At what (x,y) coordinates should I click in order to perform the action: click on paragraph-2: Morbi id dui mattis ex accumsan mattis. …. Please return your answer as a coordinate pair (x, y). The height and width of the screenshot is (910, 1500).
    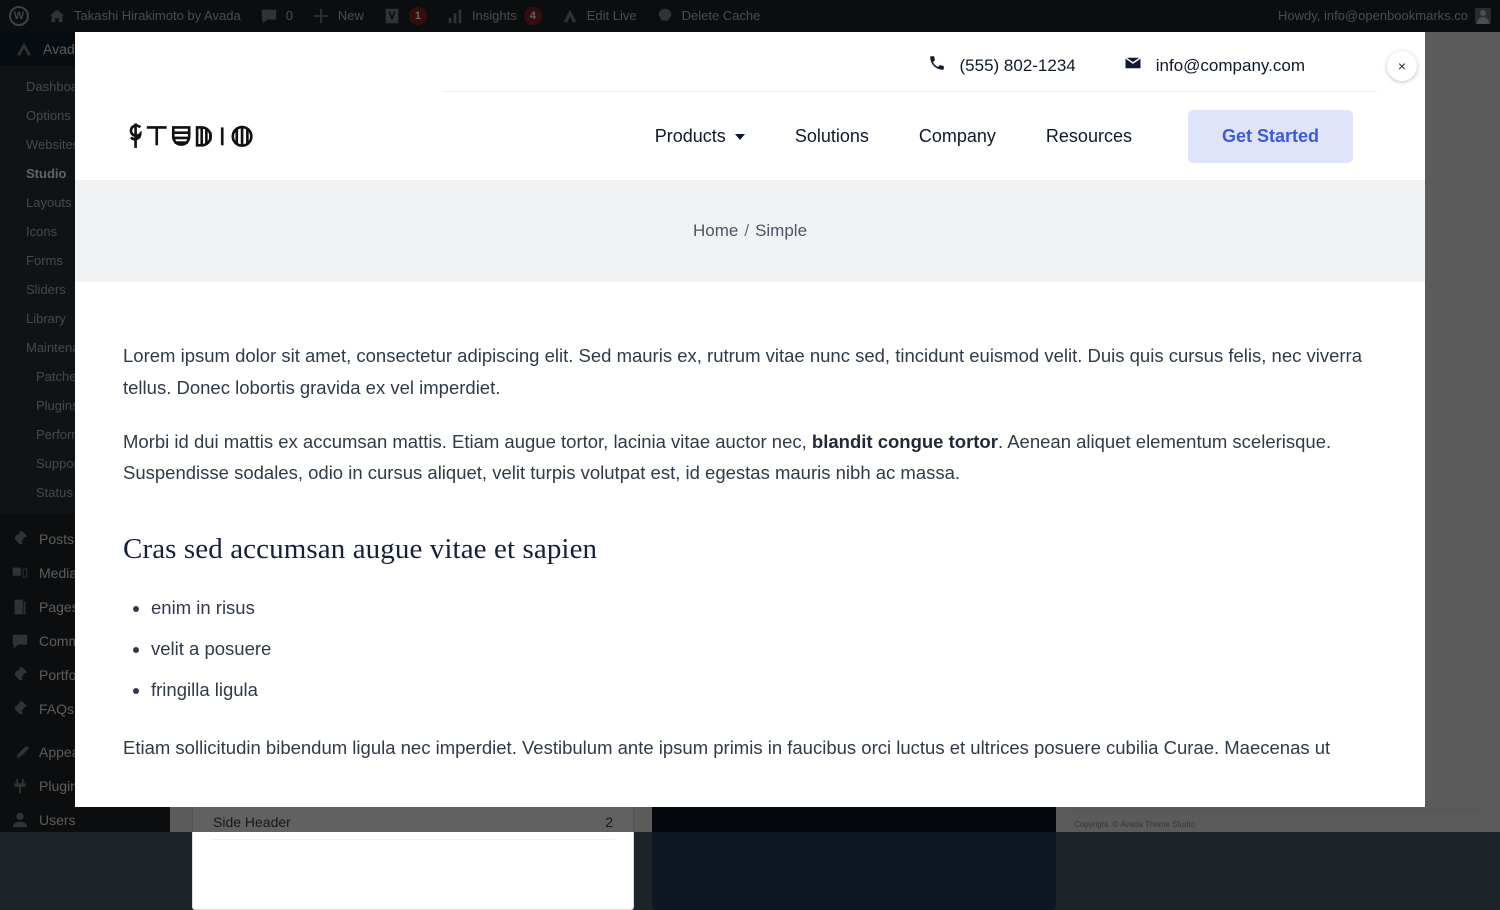
    Looking at the image, I should click on (750, 458).